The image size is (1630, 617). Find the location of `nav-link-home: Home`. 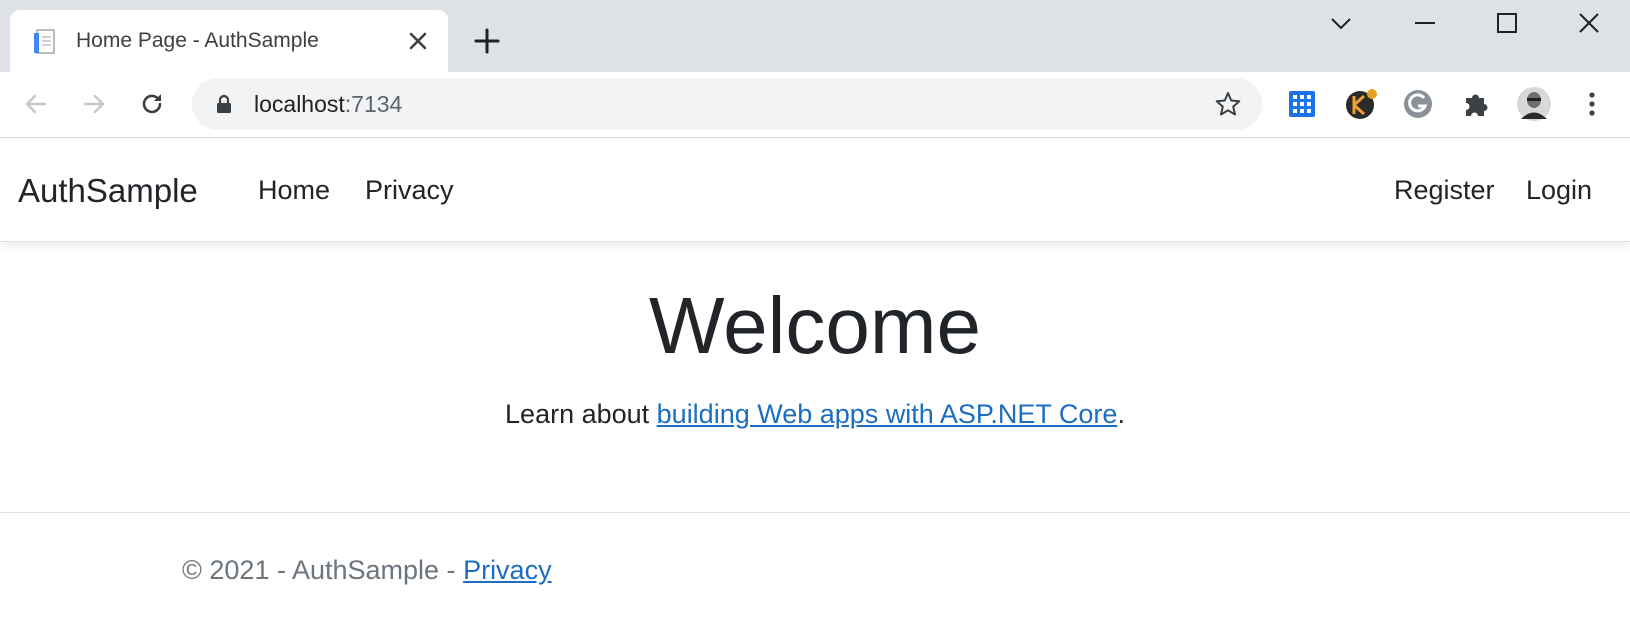

nav-link-home: Home is located at coordinates (294, 190).